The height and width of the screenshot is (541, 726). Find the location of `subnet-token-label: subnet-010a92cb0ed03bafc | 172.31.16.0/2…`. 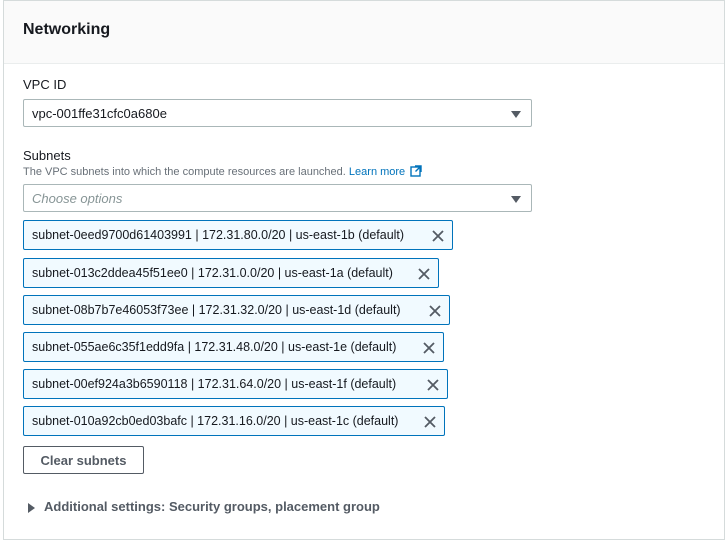

subnet-token-label: subnet-010a92cb0ed03bafc | 172.31.16.0/2… is located at coordinates (215, 421).